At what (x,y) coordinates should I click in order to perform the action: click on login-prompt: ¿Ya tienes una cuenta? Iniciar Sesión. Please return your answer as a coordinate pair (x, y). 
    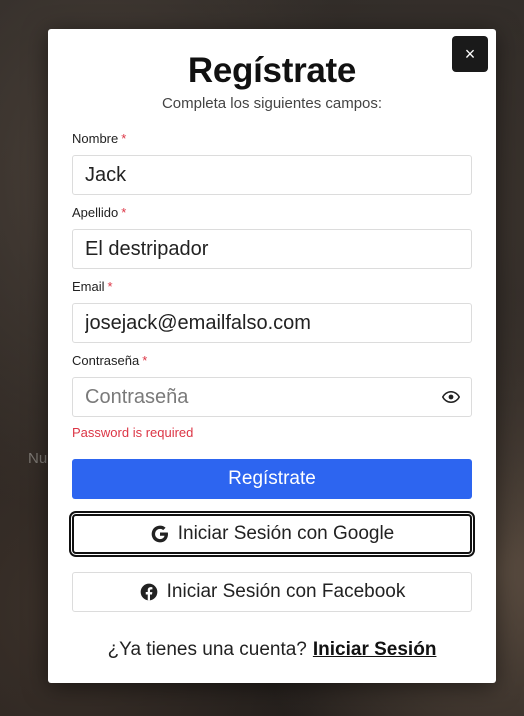
    Looking at the image, I should click on (272, 650).